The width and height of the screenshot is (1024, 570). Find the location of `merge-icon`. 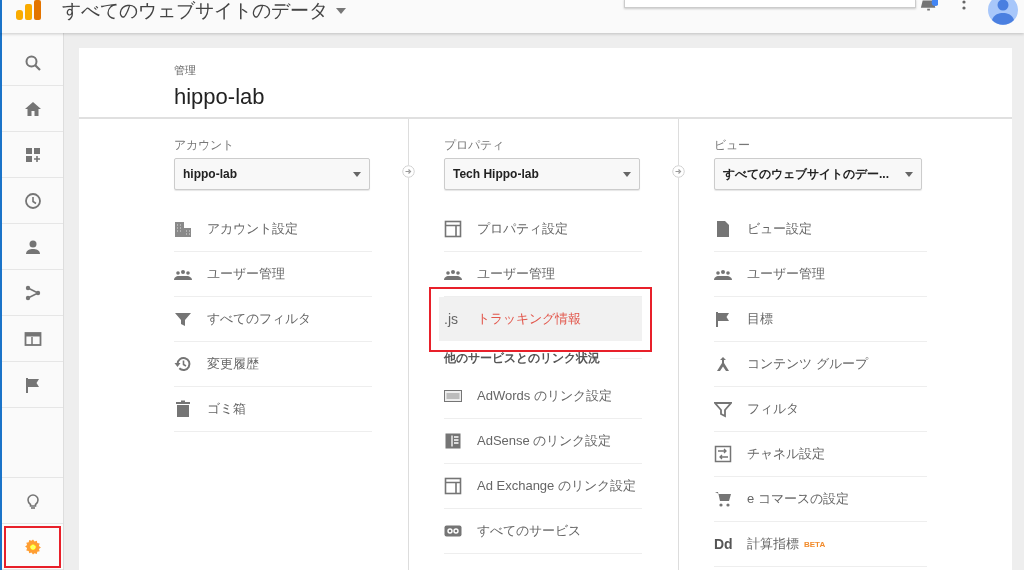

merge-icon is located at coordinates (723, 364).